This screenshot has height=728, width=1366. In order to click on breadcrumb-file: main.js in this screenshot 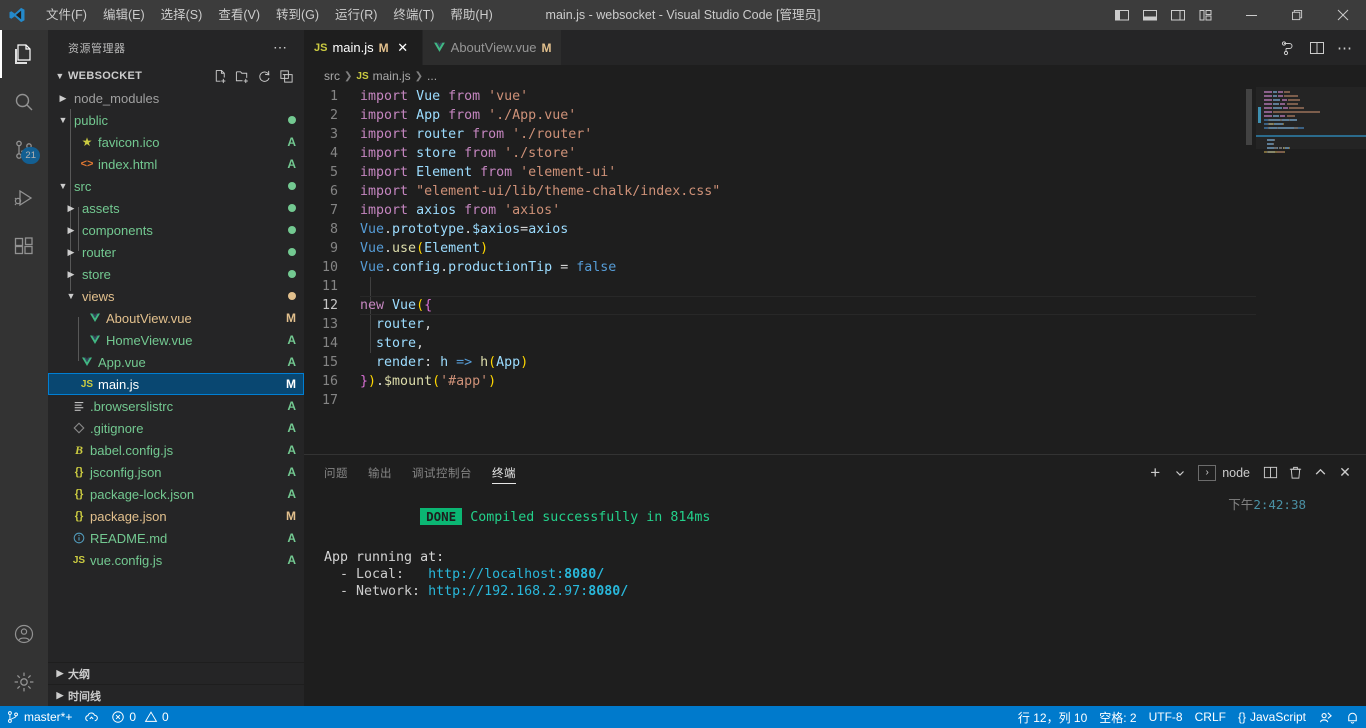, I will do `click(392, 76)`.